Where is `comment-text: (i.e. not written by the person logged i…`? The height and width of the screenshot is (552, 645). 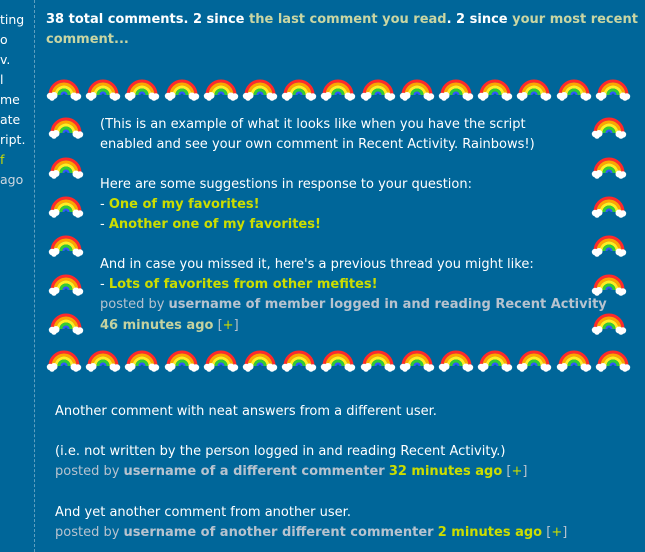 comment-text: (i.e. not written by the person logged i… is located at coordinates (280, 451).